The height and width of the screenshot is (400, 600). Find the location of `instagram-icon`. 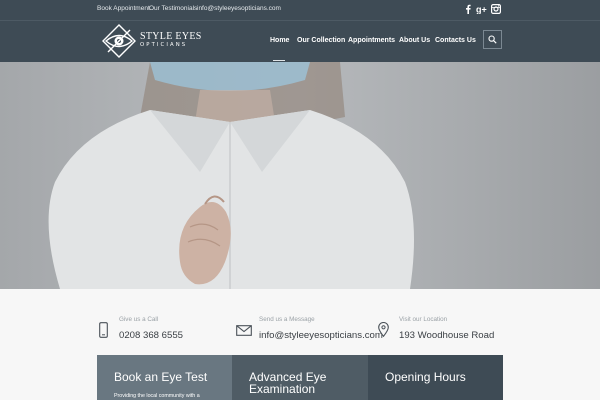

instagram-icon is located at coordinates (496, 9).